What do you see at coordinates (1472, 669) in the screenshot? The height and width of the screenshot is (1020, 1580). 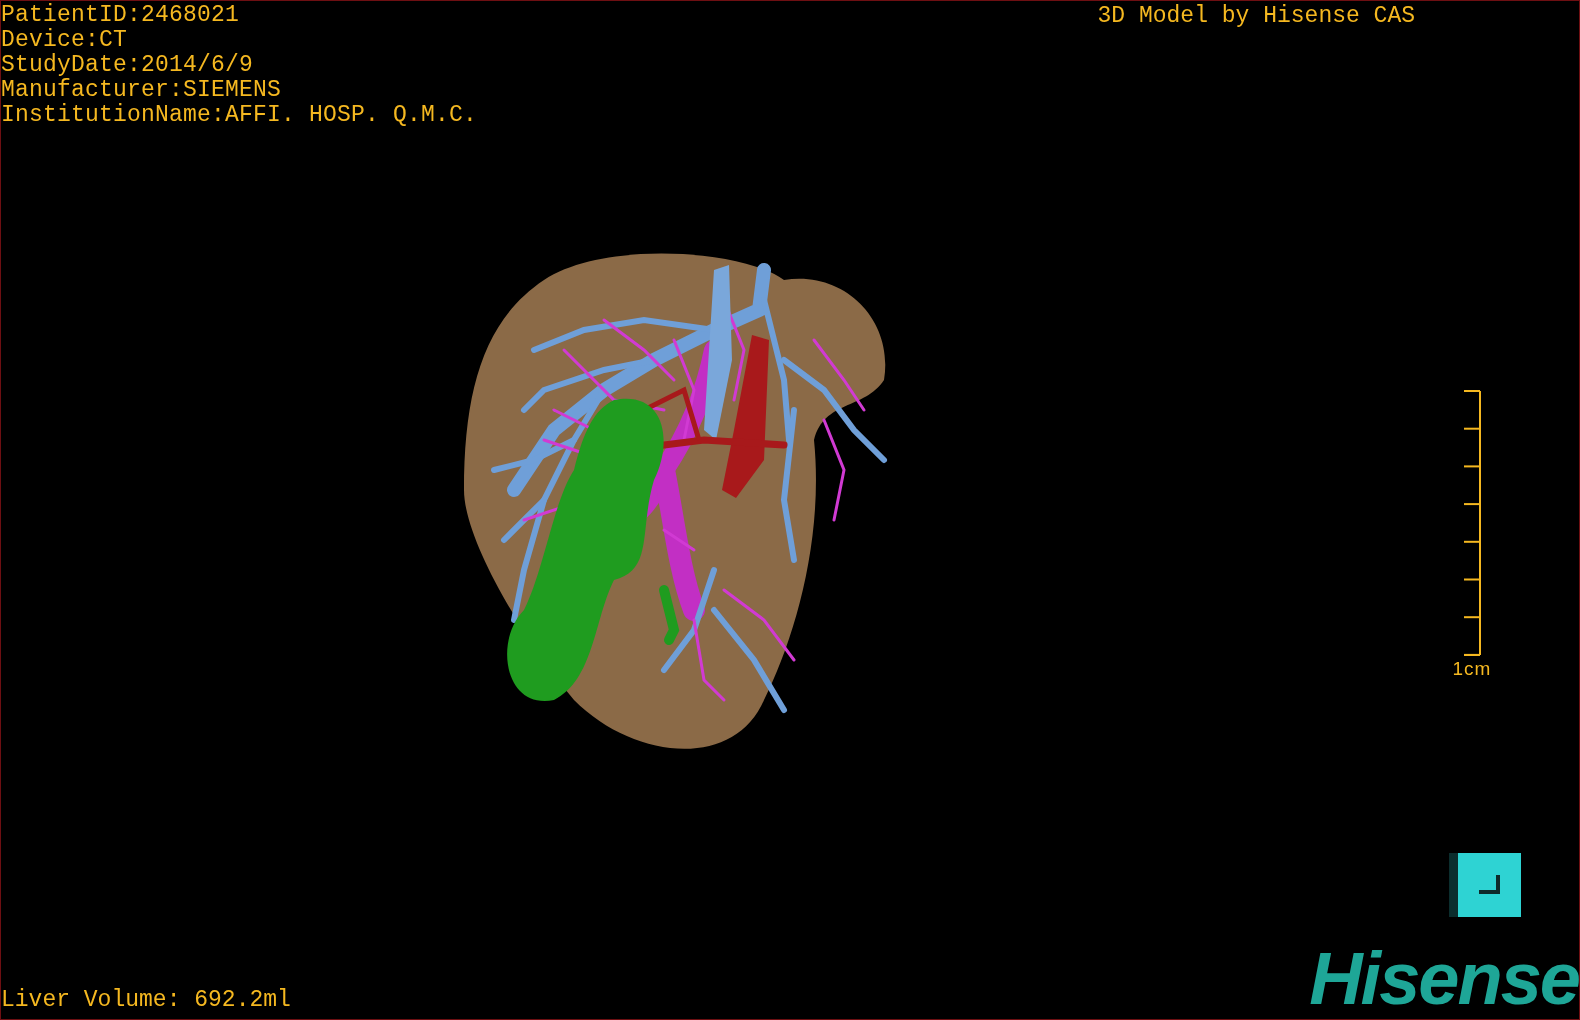 I see `scale-label: 1cm` at bounding box center [1472, 669].